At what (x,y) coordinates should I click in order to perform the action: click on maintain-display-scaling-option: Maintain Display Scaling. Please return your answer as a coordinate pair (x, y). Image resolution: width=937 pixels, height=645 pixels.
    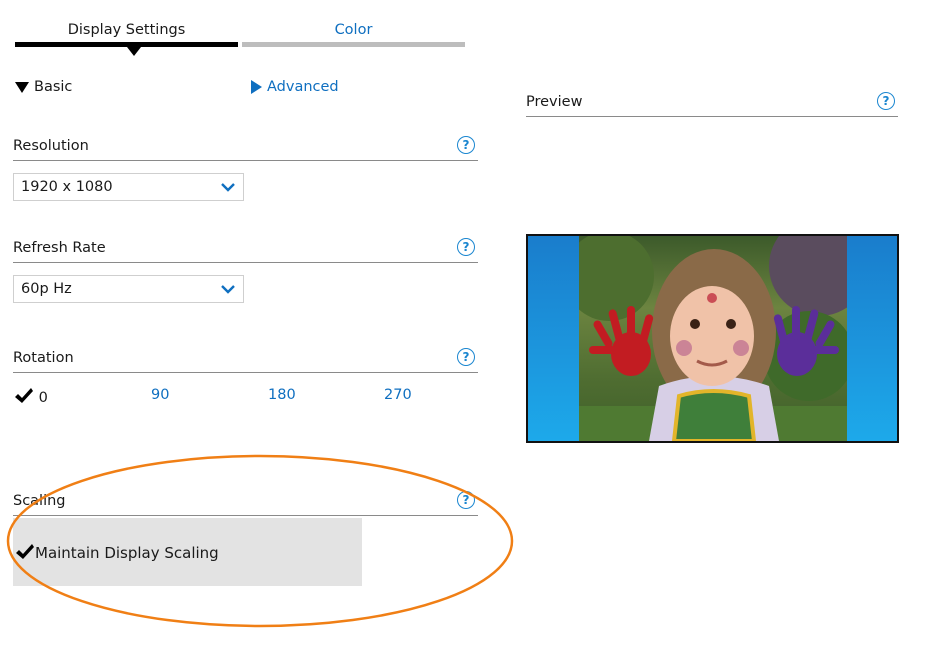
    Looking at the image, I should click on (187, 552).